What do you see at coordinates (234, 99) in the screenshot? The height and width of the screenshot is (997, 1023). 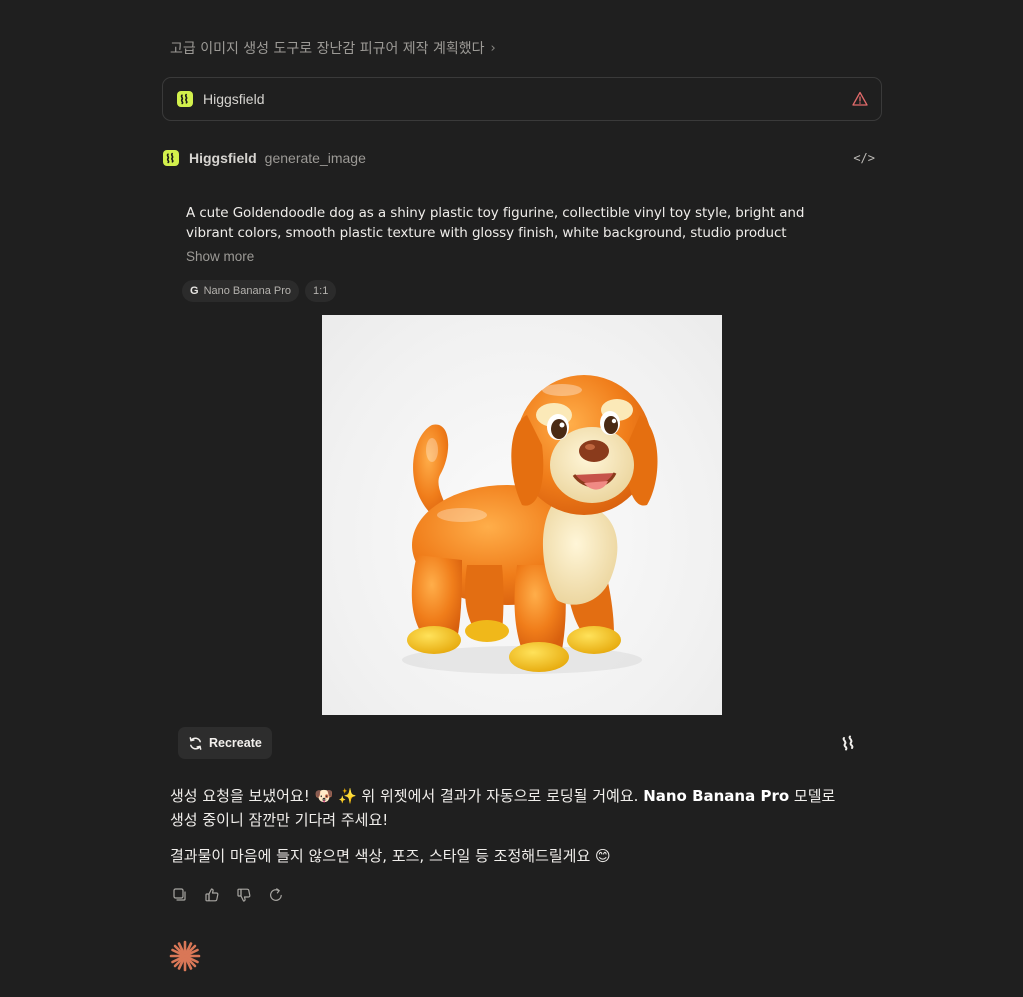 I see `tool-name: Higgsfield` at bounding box center [234, 99].